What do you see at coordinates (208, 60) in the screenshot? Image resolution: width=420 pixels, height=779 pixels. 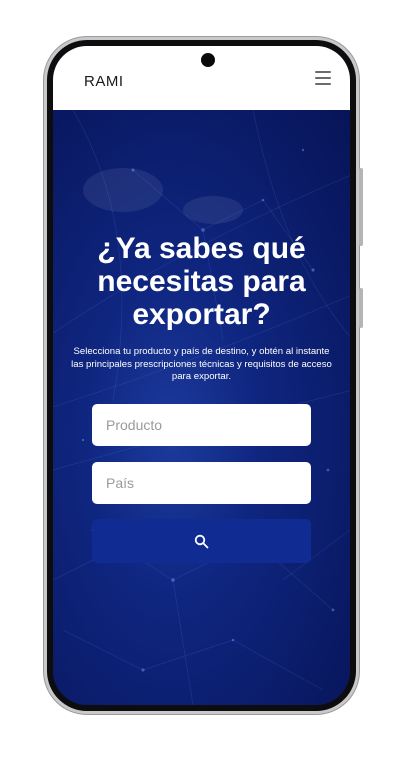 I see `front-camera` at bounding box center [208, 60].